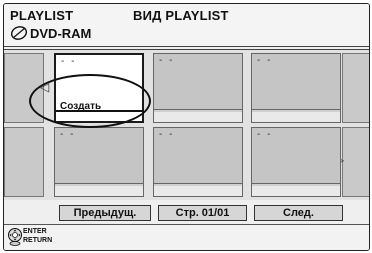 Image resolution: width=372 pixels, height=253 pixels. What do you see at coordinates (42, 15) in the screenshot?
I see `mode-label: PLAYLIST` at bounding box center [42, 15].